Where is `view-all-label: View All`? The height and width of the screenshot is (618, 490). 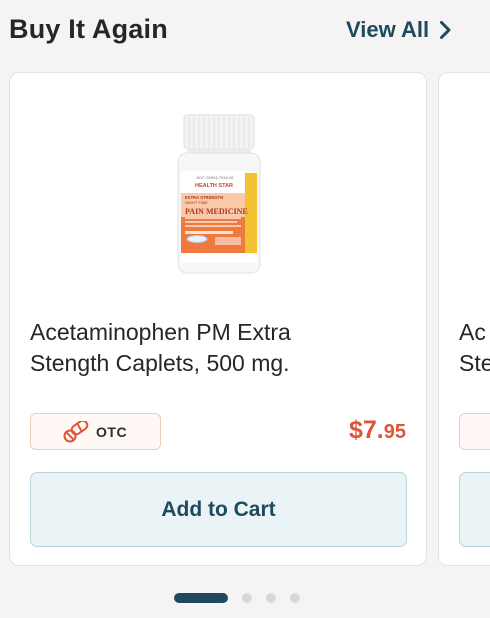 view-all-label: View All is located at coordinates (388, 29).